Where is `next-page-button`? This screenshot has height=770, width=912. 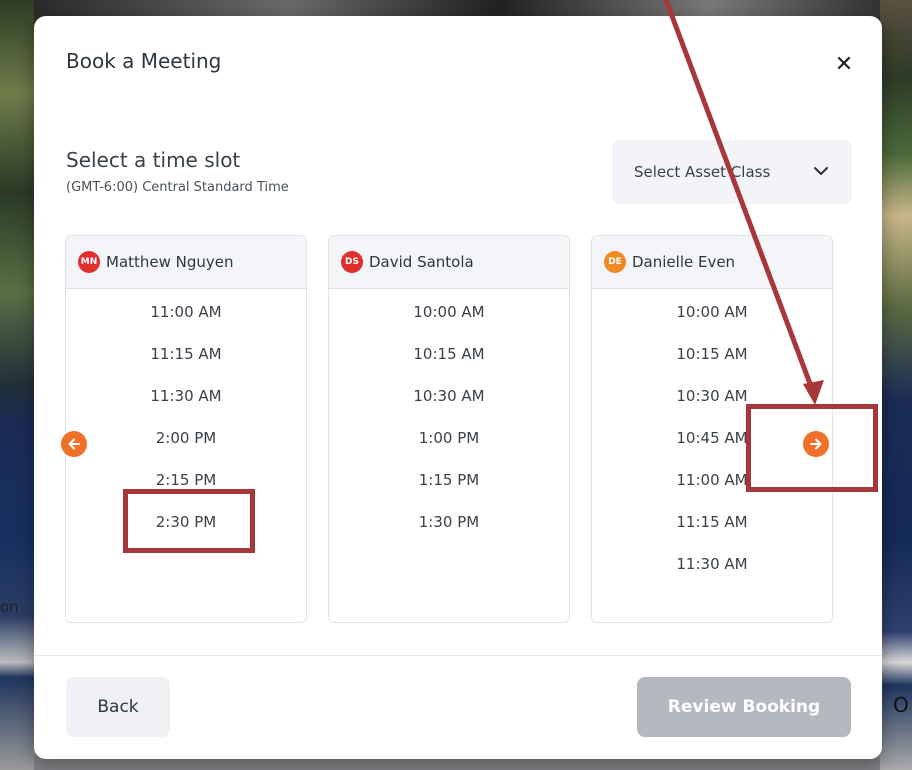
next-page-button is located at coordinates (816, 444).